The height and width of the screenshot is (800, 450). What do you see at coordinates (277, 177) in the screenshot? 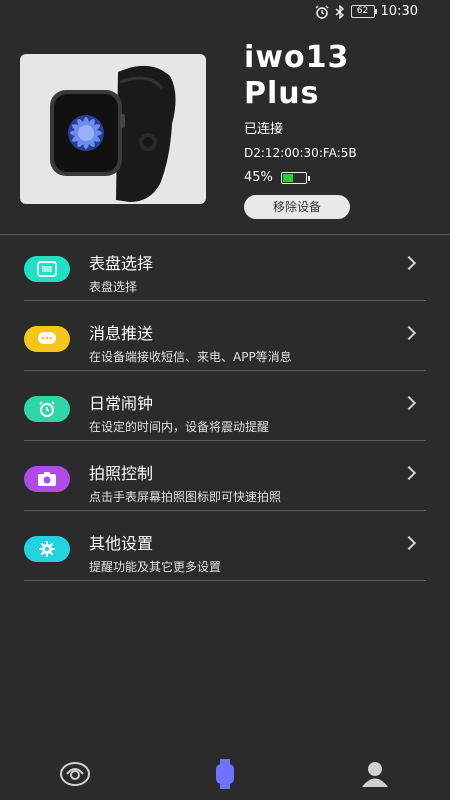
I see `device-battery: 45%` at bounding box center [277, 177].